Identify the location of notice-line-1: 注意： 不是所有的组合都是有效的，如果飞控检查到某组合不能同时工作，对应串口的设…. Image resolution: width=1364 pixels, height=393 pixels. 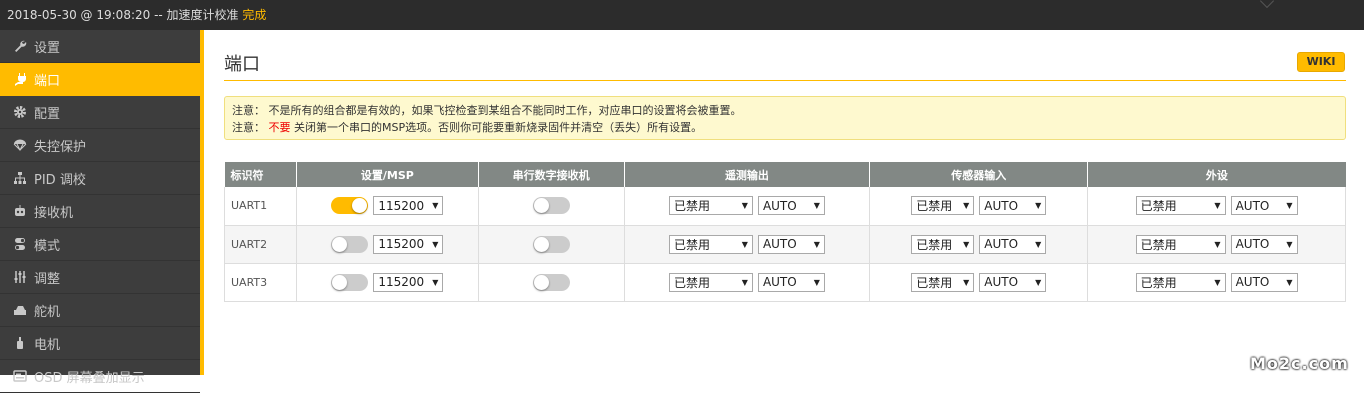
(487, 110).